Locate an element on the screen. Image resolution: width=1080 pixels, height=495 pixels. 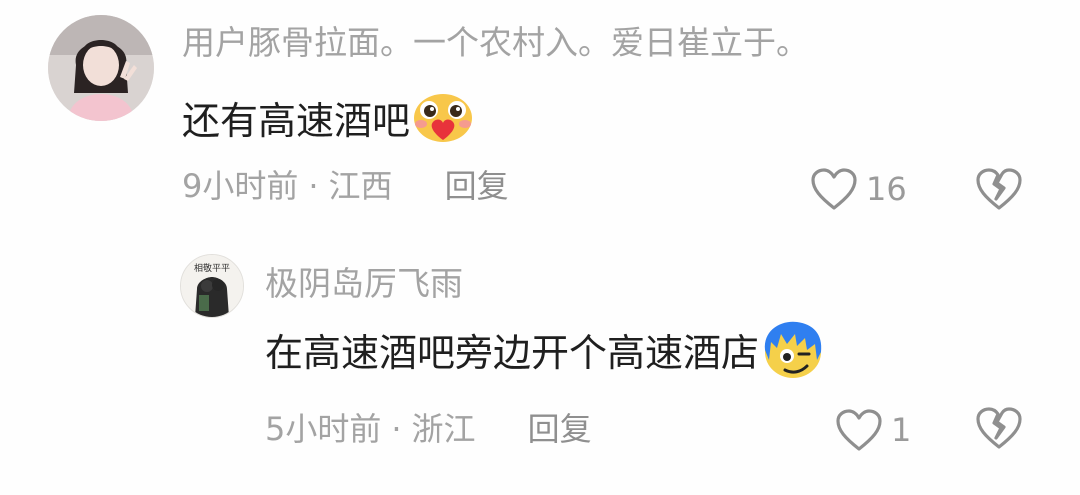
comment-text: 在高速酒吧旁边开个高速酒店 is located at coordinates (545, 353).